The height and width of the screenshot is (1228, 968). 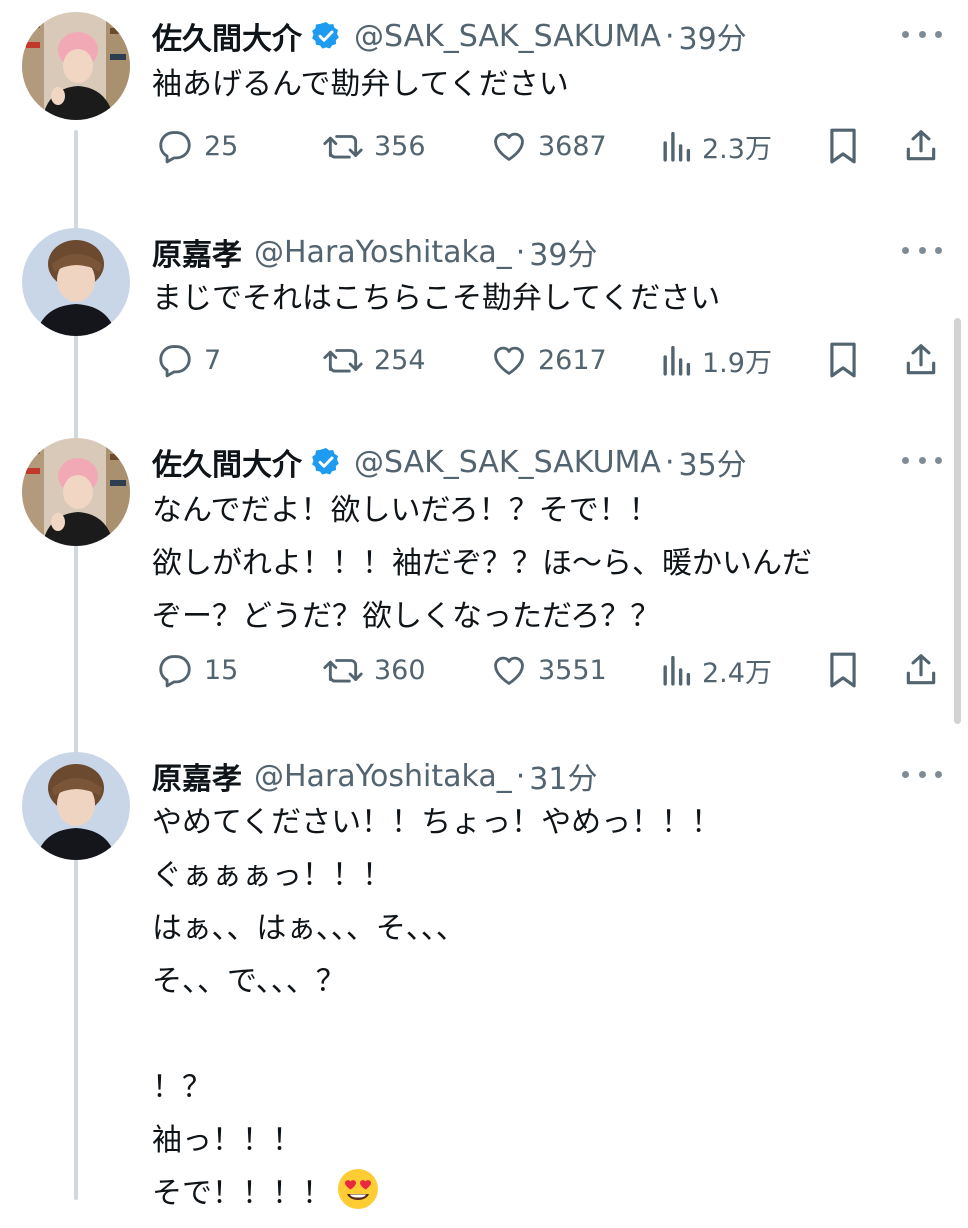 I want to click on view-count: 2.4万, so click(x=737, y=673).